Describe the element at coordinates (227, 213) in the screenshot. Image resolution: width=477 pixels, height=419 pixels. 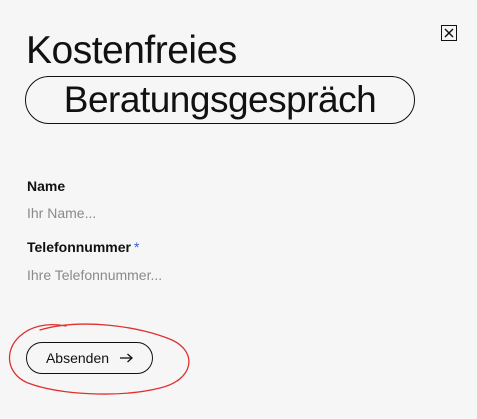
I see `name-input` at that location.